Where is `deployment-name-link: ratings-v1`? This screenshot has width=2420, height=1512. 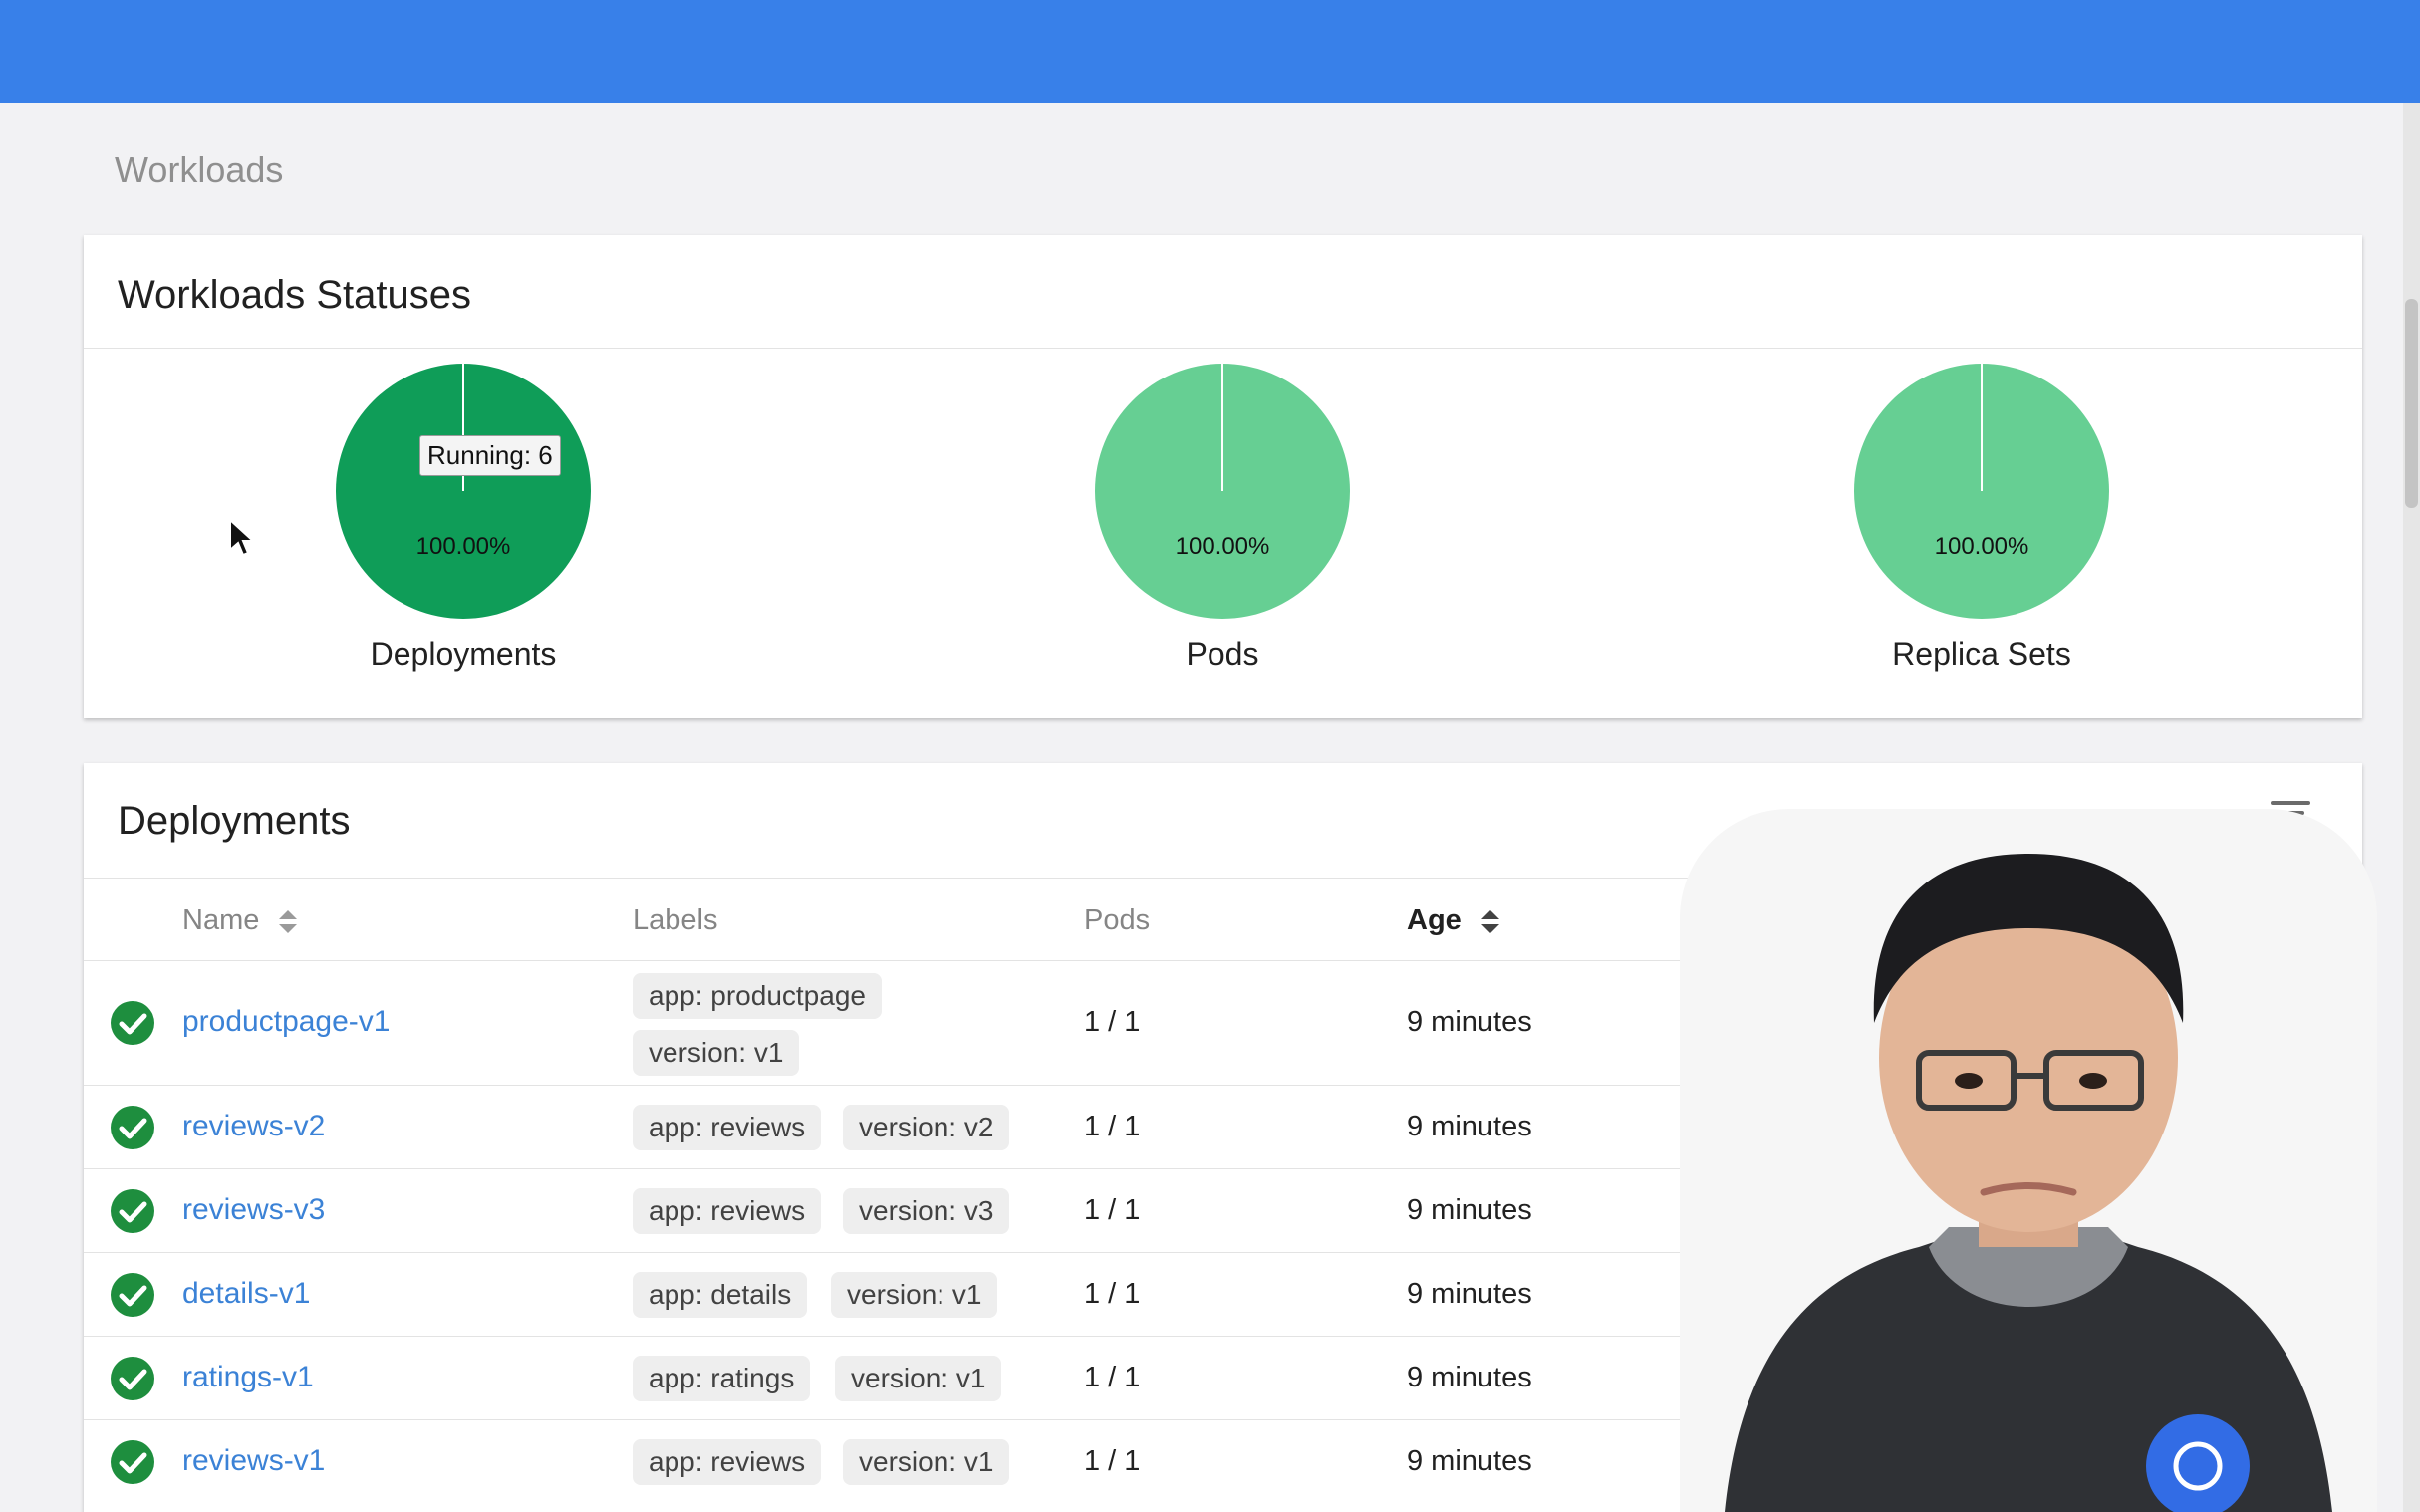 deployment-name-link: ratings-v1 is located at coordinates (248, 1377).